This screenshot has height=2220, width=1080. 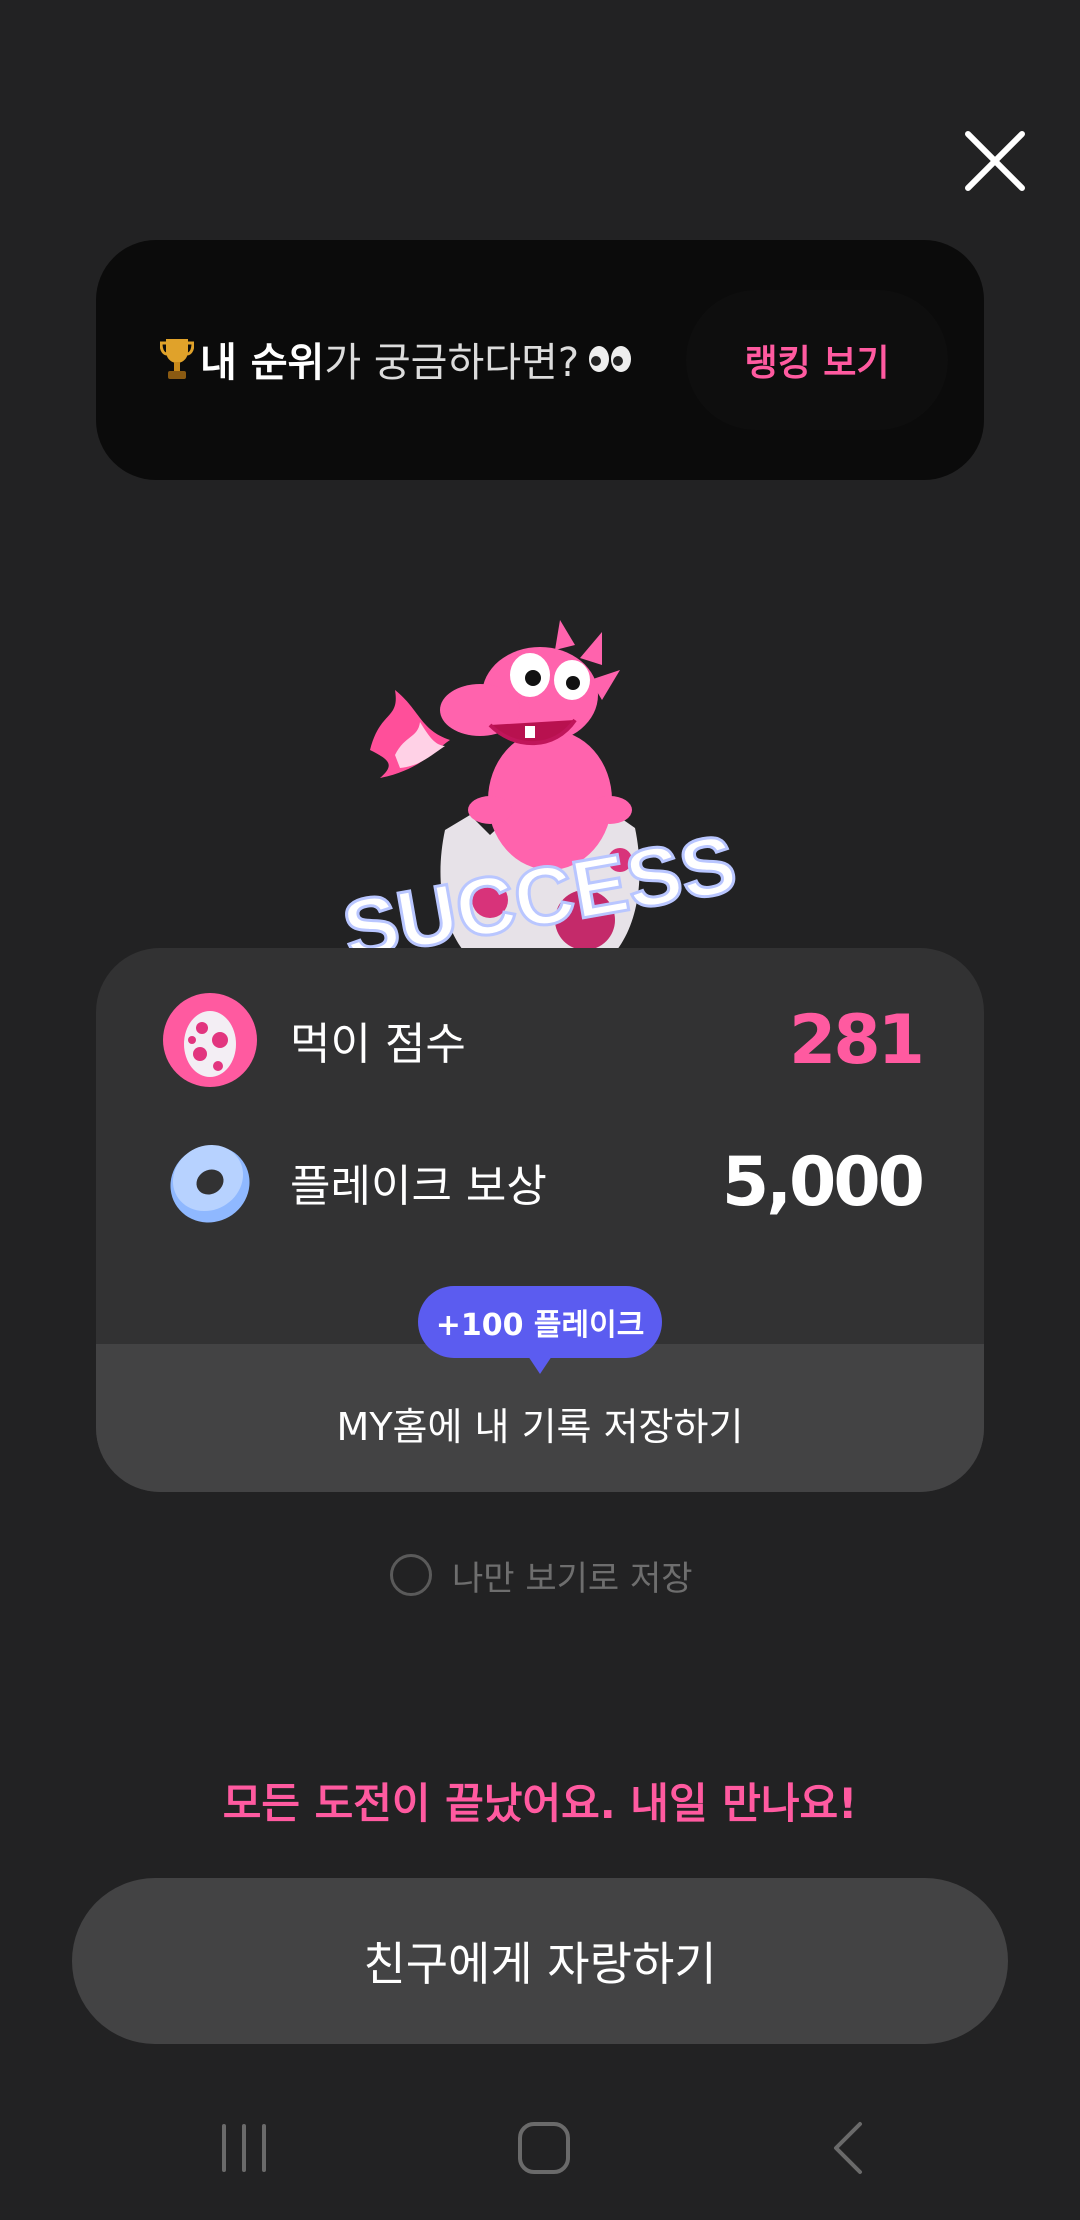 What do you see at coordinates (262, 363) in the screenshot?
I see `ranking-prompt-bold: 내 순위` at bounding box center [262, 363].